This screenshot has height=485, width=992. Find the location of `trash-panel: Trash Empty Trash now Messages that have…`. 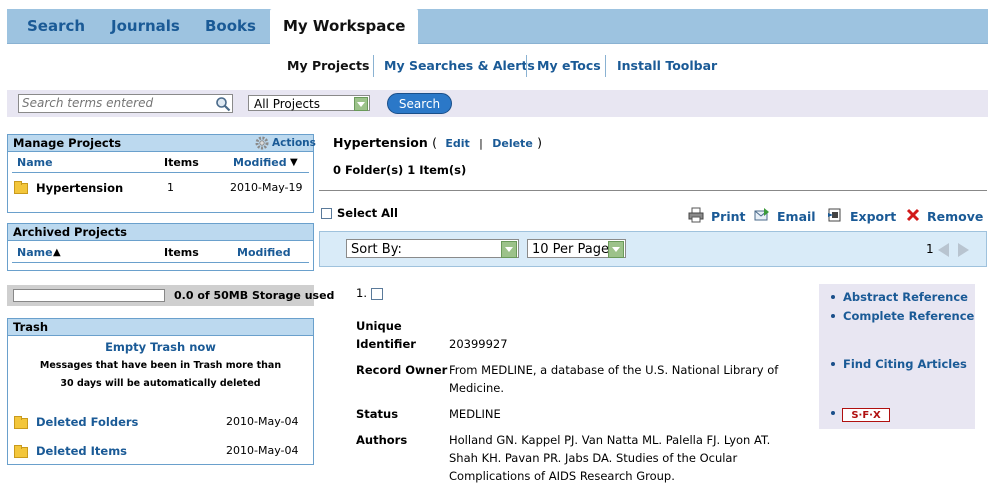

trash-panel: Trash Empty Trash now Messages that have… is located at coordinates (160, 391).